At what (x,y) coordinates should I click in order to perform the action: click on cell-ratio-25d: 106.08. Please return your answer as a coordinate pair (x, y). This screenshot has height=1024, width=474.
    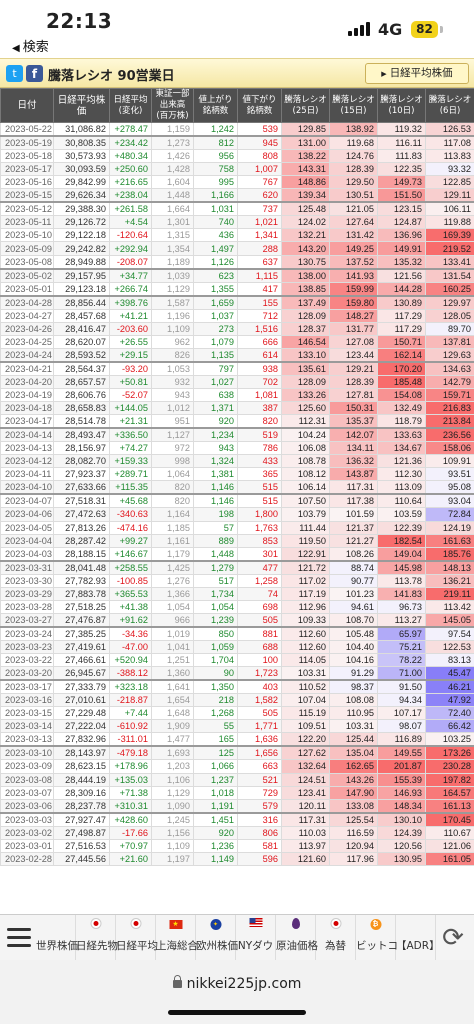
    Looking at the image, I should click on (305, 448).